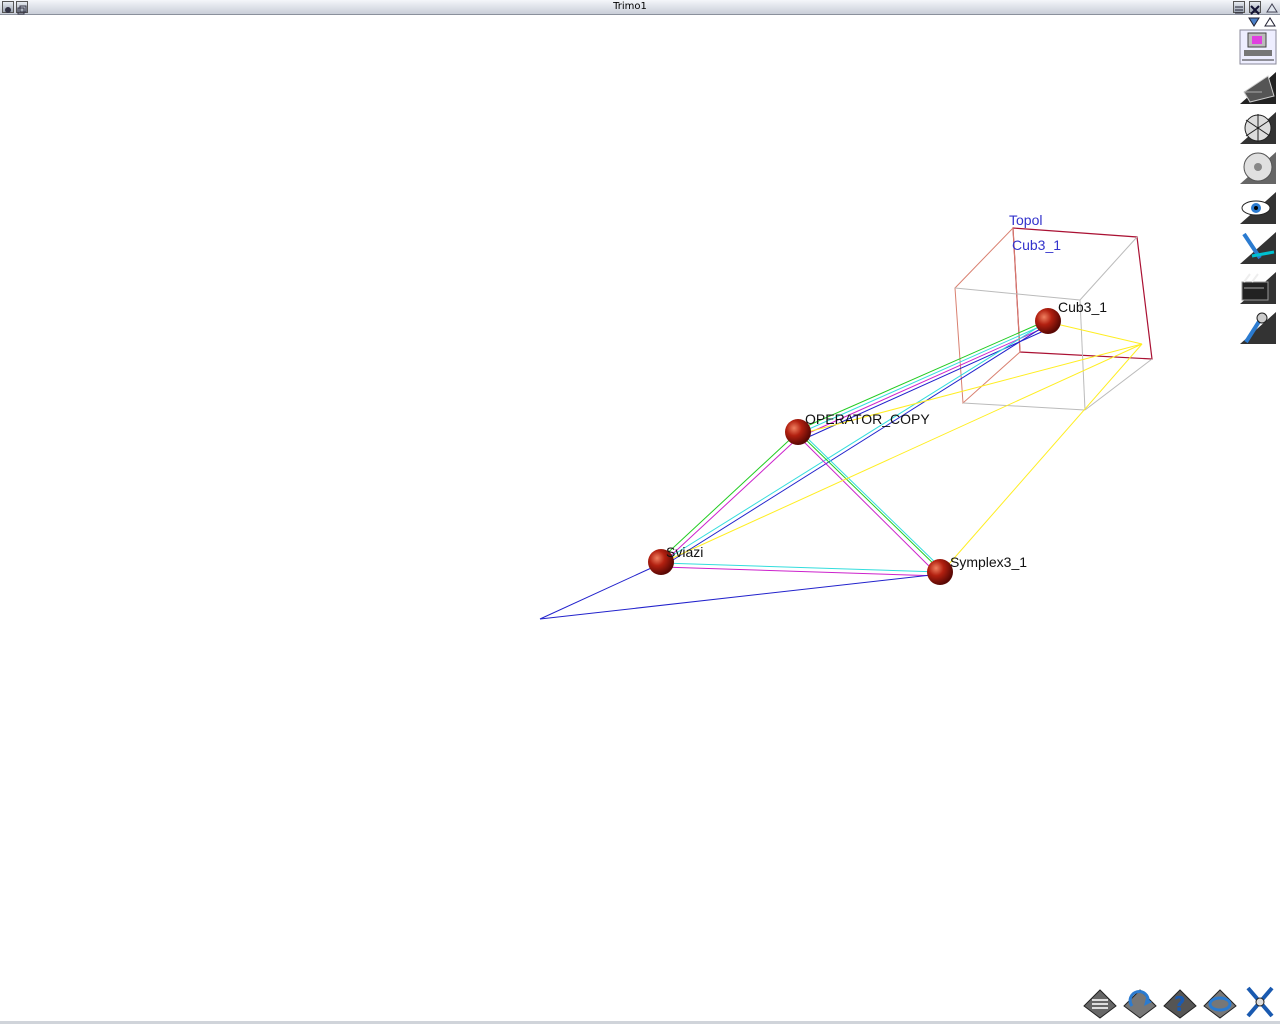 Image resolution: width=1280 pixels, height=1025 pixels. What do you see at coordinates (867, 419) in the screenshot?
I see `node-label-operator: OPERATOR_COPY` at bounding box center [867, 419].